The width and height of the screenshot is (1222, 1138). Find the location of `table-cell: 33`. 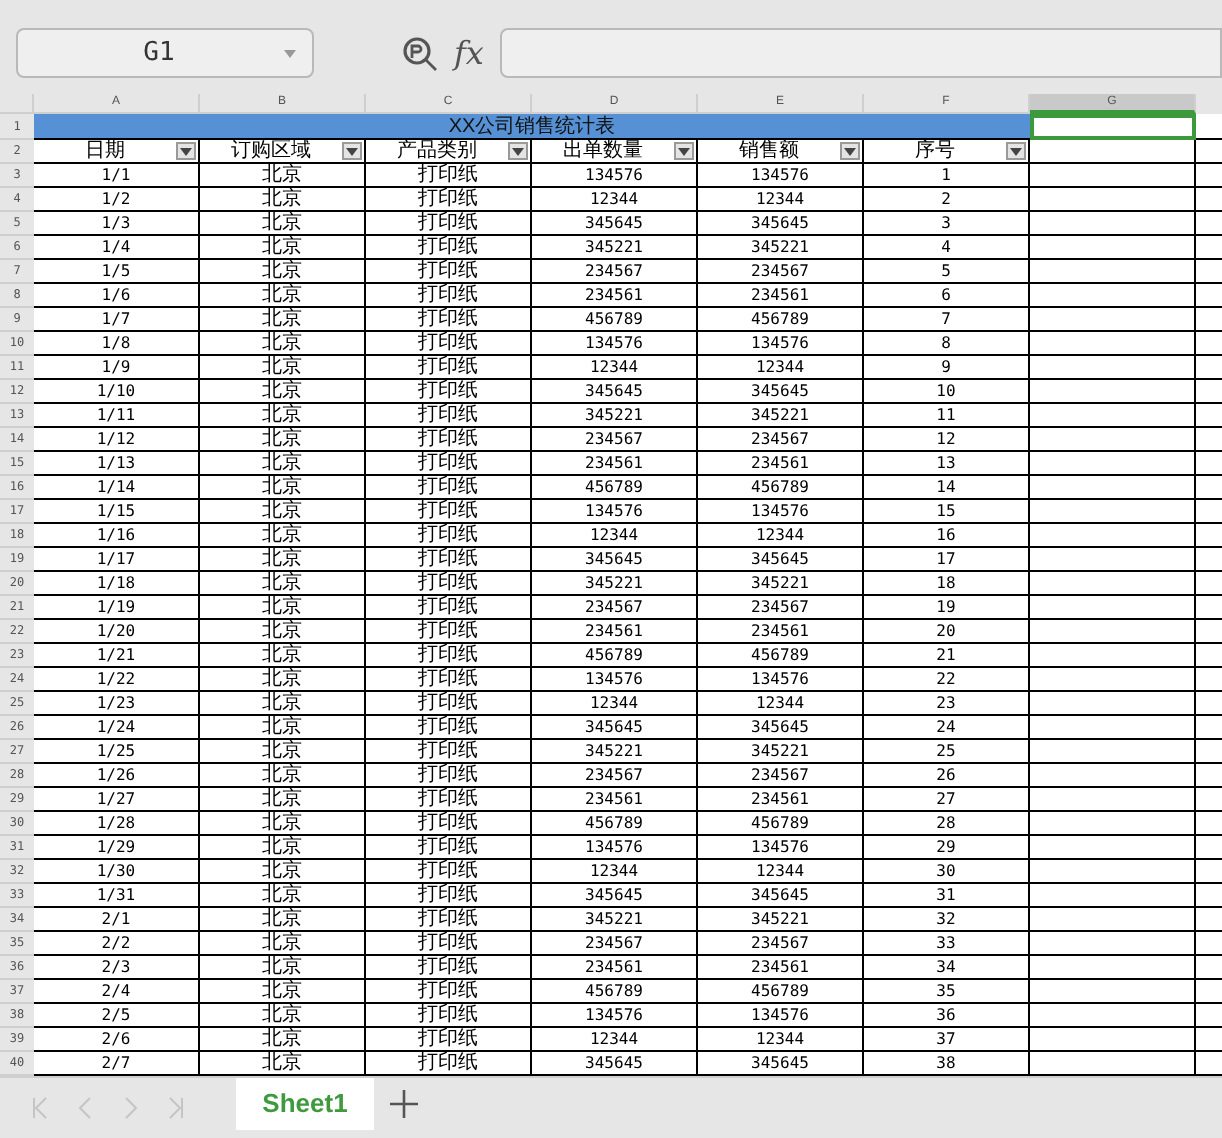

table-cell: 33 is located at coordinates (947, 944).